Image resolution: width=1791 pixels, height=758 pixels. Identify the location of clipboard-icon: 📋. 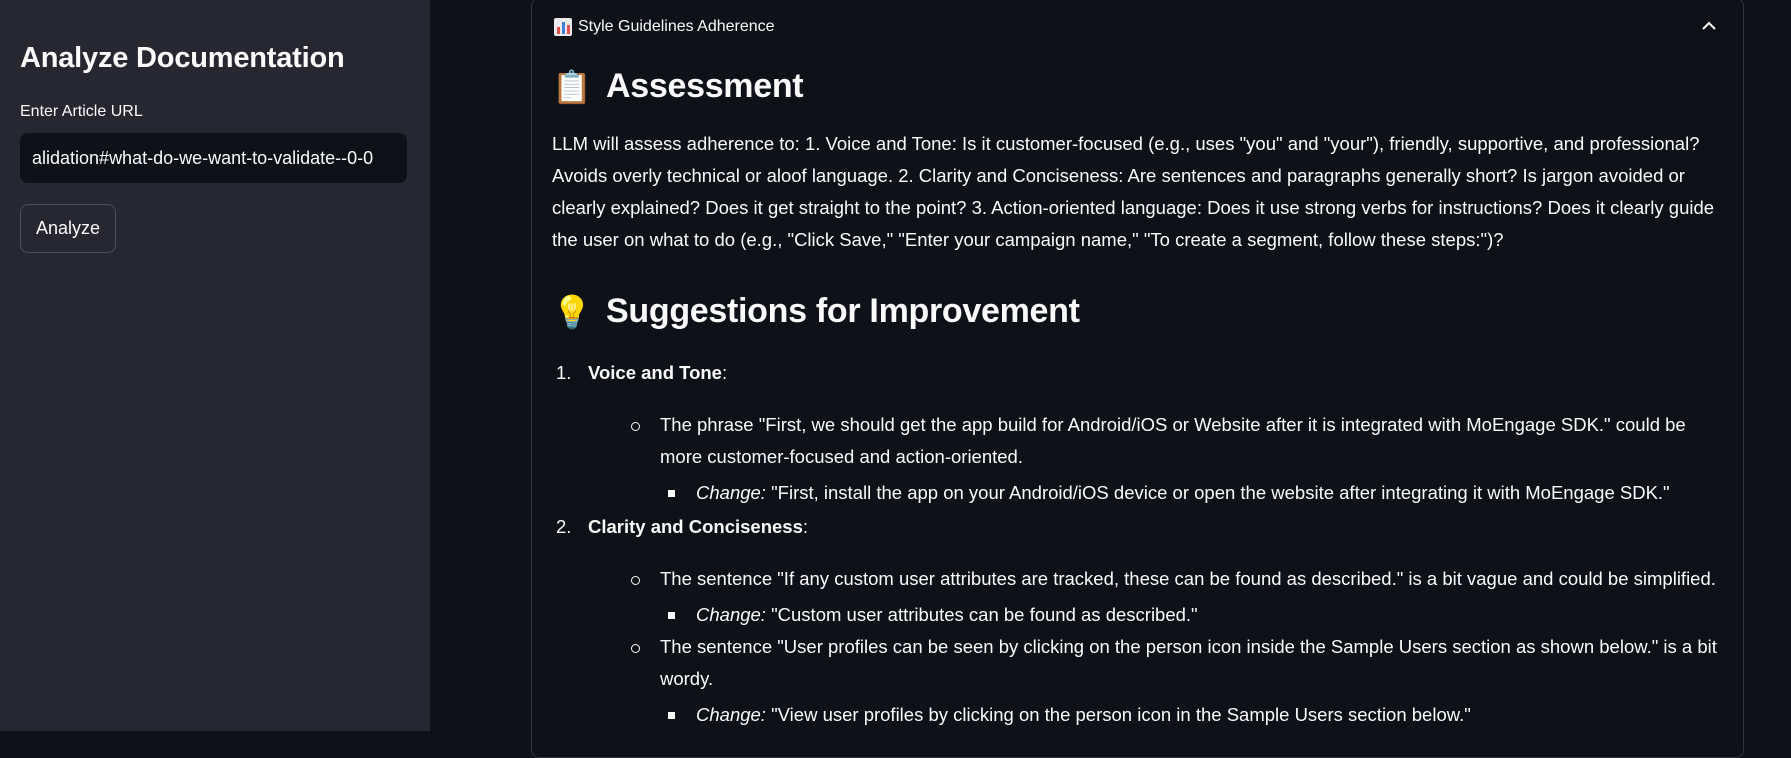
(572, 86).